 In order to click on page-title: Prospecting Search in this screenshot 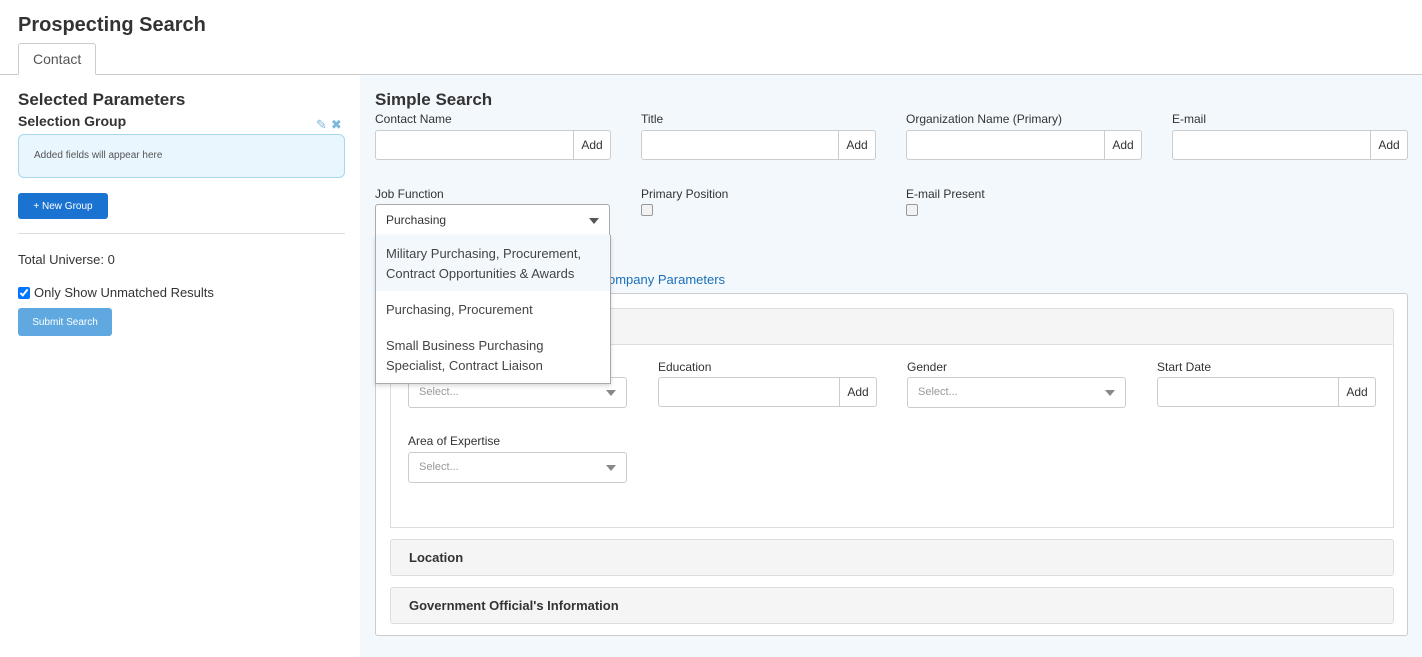, I will do `click(112, 25)`.